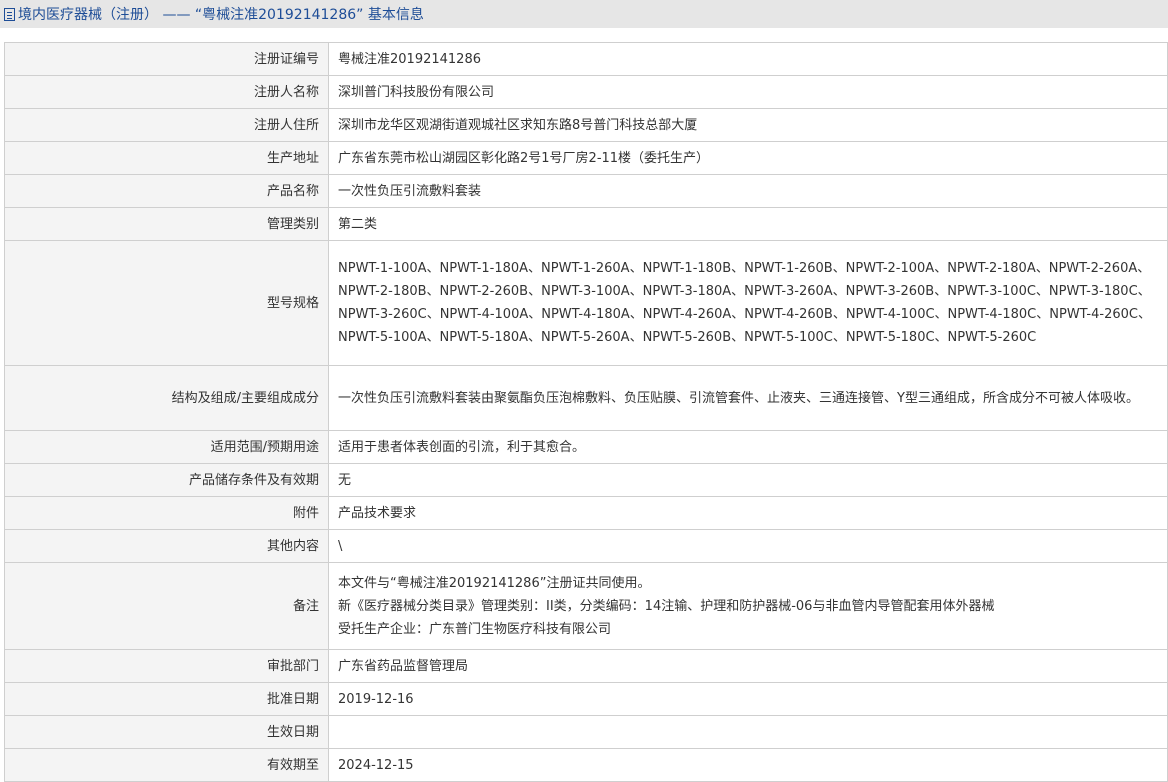 The width and height of the screenshot is (1168, 782). I want to click on row-label: 型号规格, so click(166, 303).